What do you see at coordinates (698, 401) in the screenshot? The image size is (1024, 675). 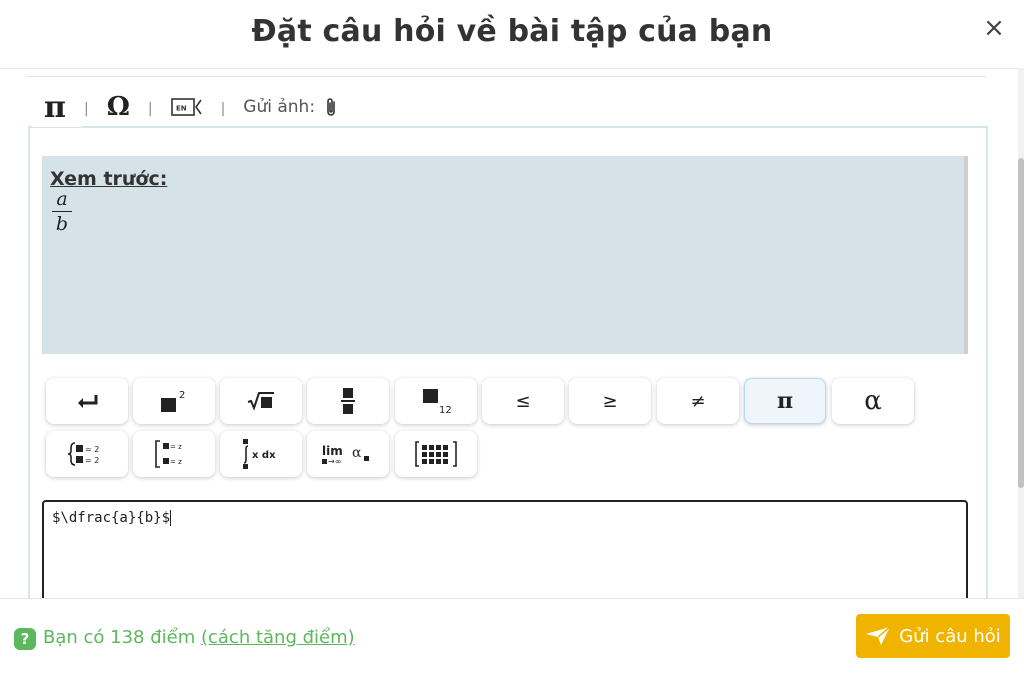 I see `neq-button: ≠` at bounding box center [698, 401].